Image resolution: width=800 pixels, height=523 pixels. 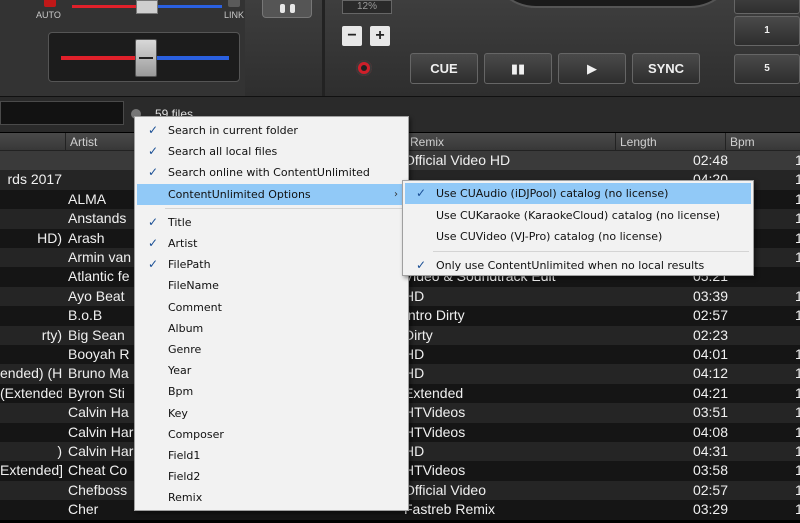 I want to click on auto-label: AUTO, so click(x=48, y=15).